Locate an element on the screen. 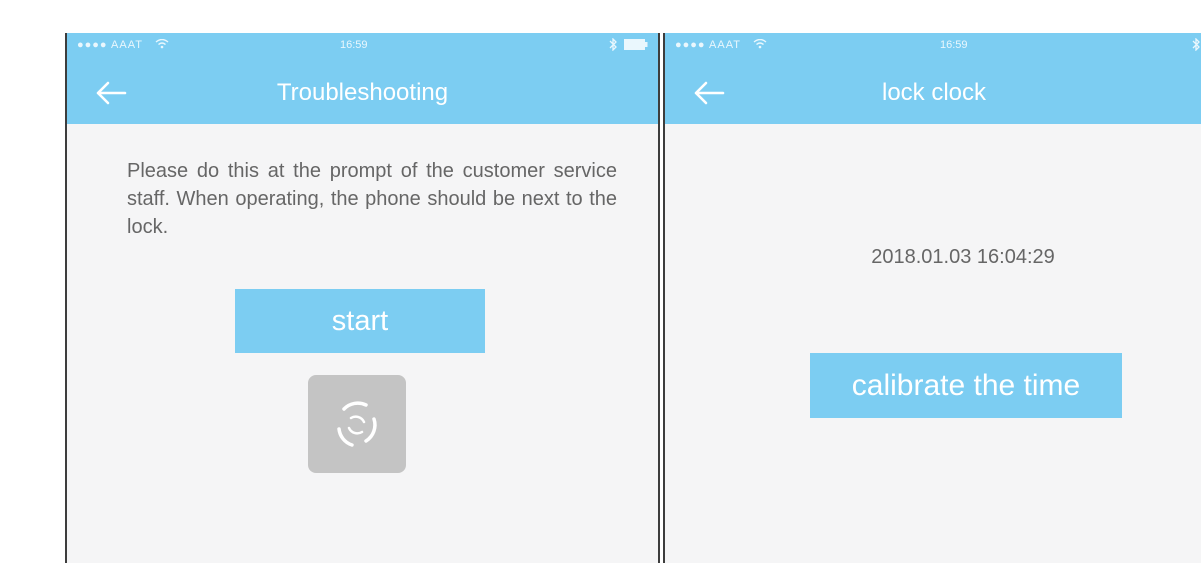 This screenshot has width=1201, height=563. nav-bar: lock clock is located at coordinates (933, 91).